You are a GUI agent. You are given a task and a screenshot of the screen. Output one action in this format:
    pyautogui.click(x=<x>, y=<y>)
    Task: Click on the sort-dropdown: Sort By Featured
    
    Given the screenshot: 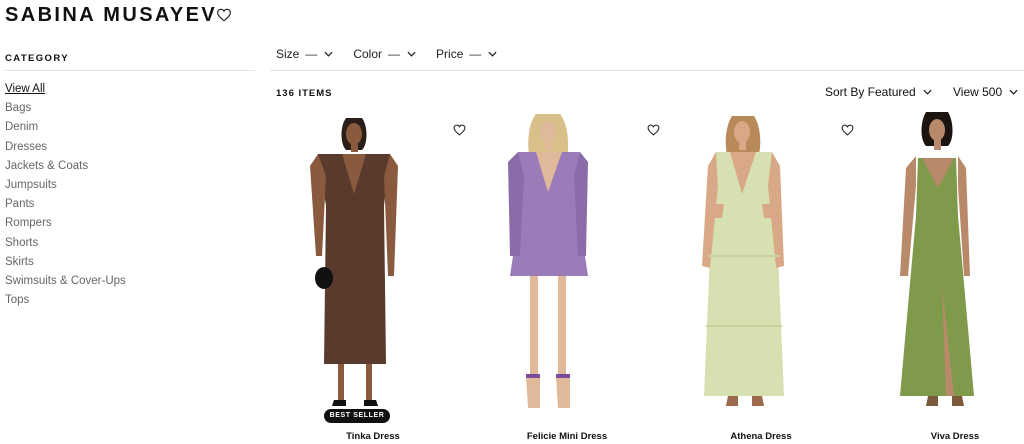 What is the action you would take?
    pyautogui.click(x=878, y=92)
    